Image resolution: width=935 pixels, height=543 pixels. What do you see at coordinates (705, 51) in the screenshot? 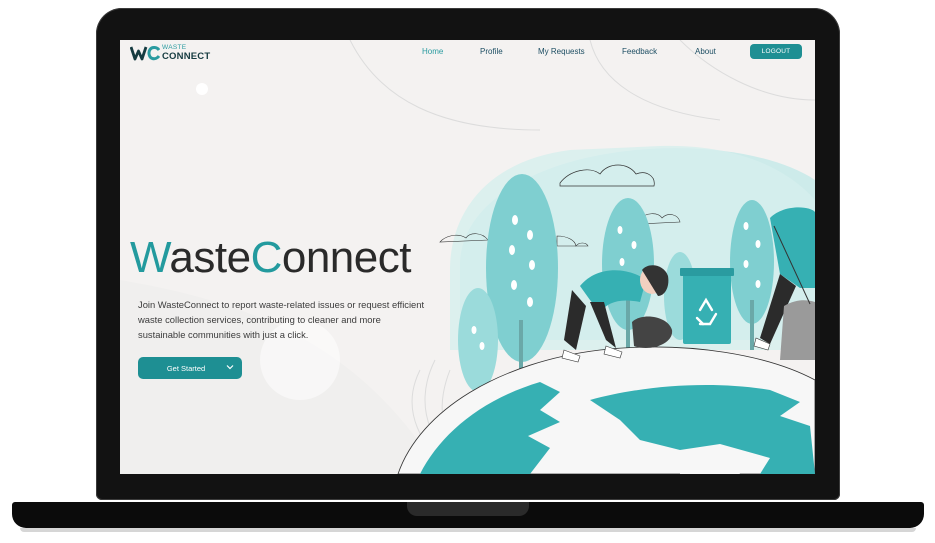
I see `nav-item-about: About` at bounding box center [705, 51].